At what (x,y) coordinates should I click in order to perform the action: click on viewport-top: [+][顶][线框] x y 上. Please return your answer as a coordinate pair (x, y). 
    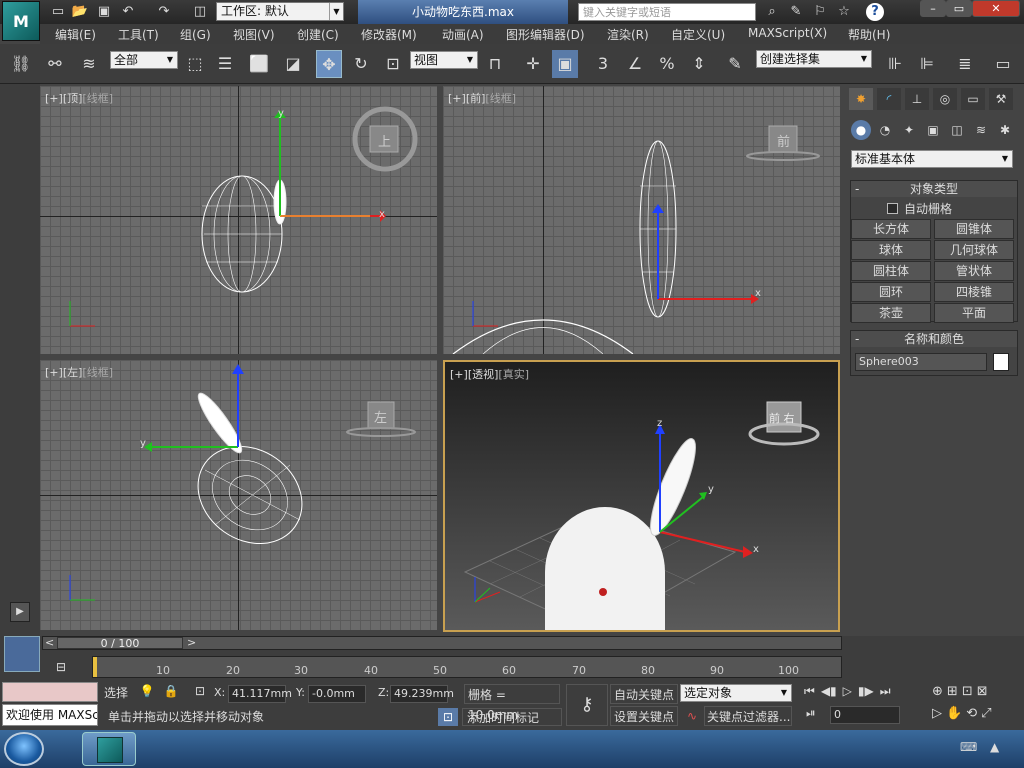
    Looking at the image, I should click on (238, 220).